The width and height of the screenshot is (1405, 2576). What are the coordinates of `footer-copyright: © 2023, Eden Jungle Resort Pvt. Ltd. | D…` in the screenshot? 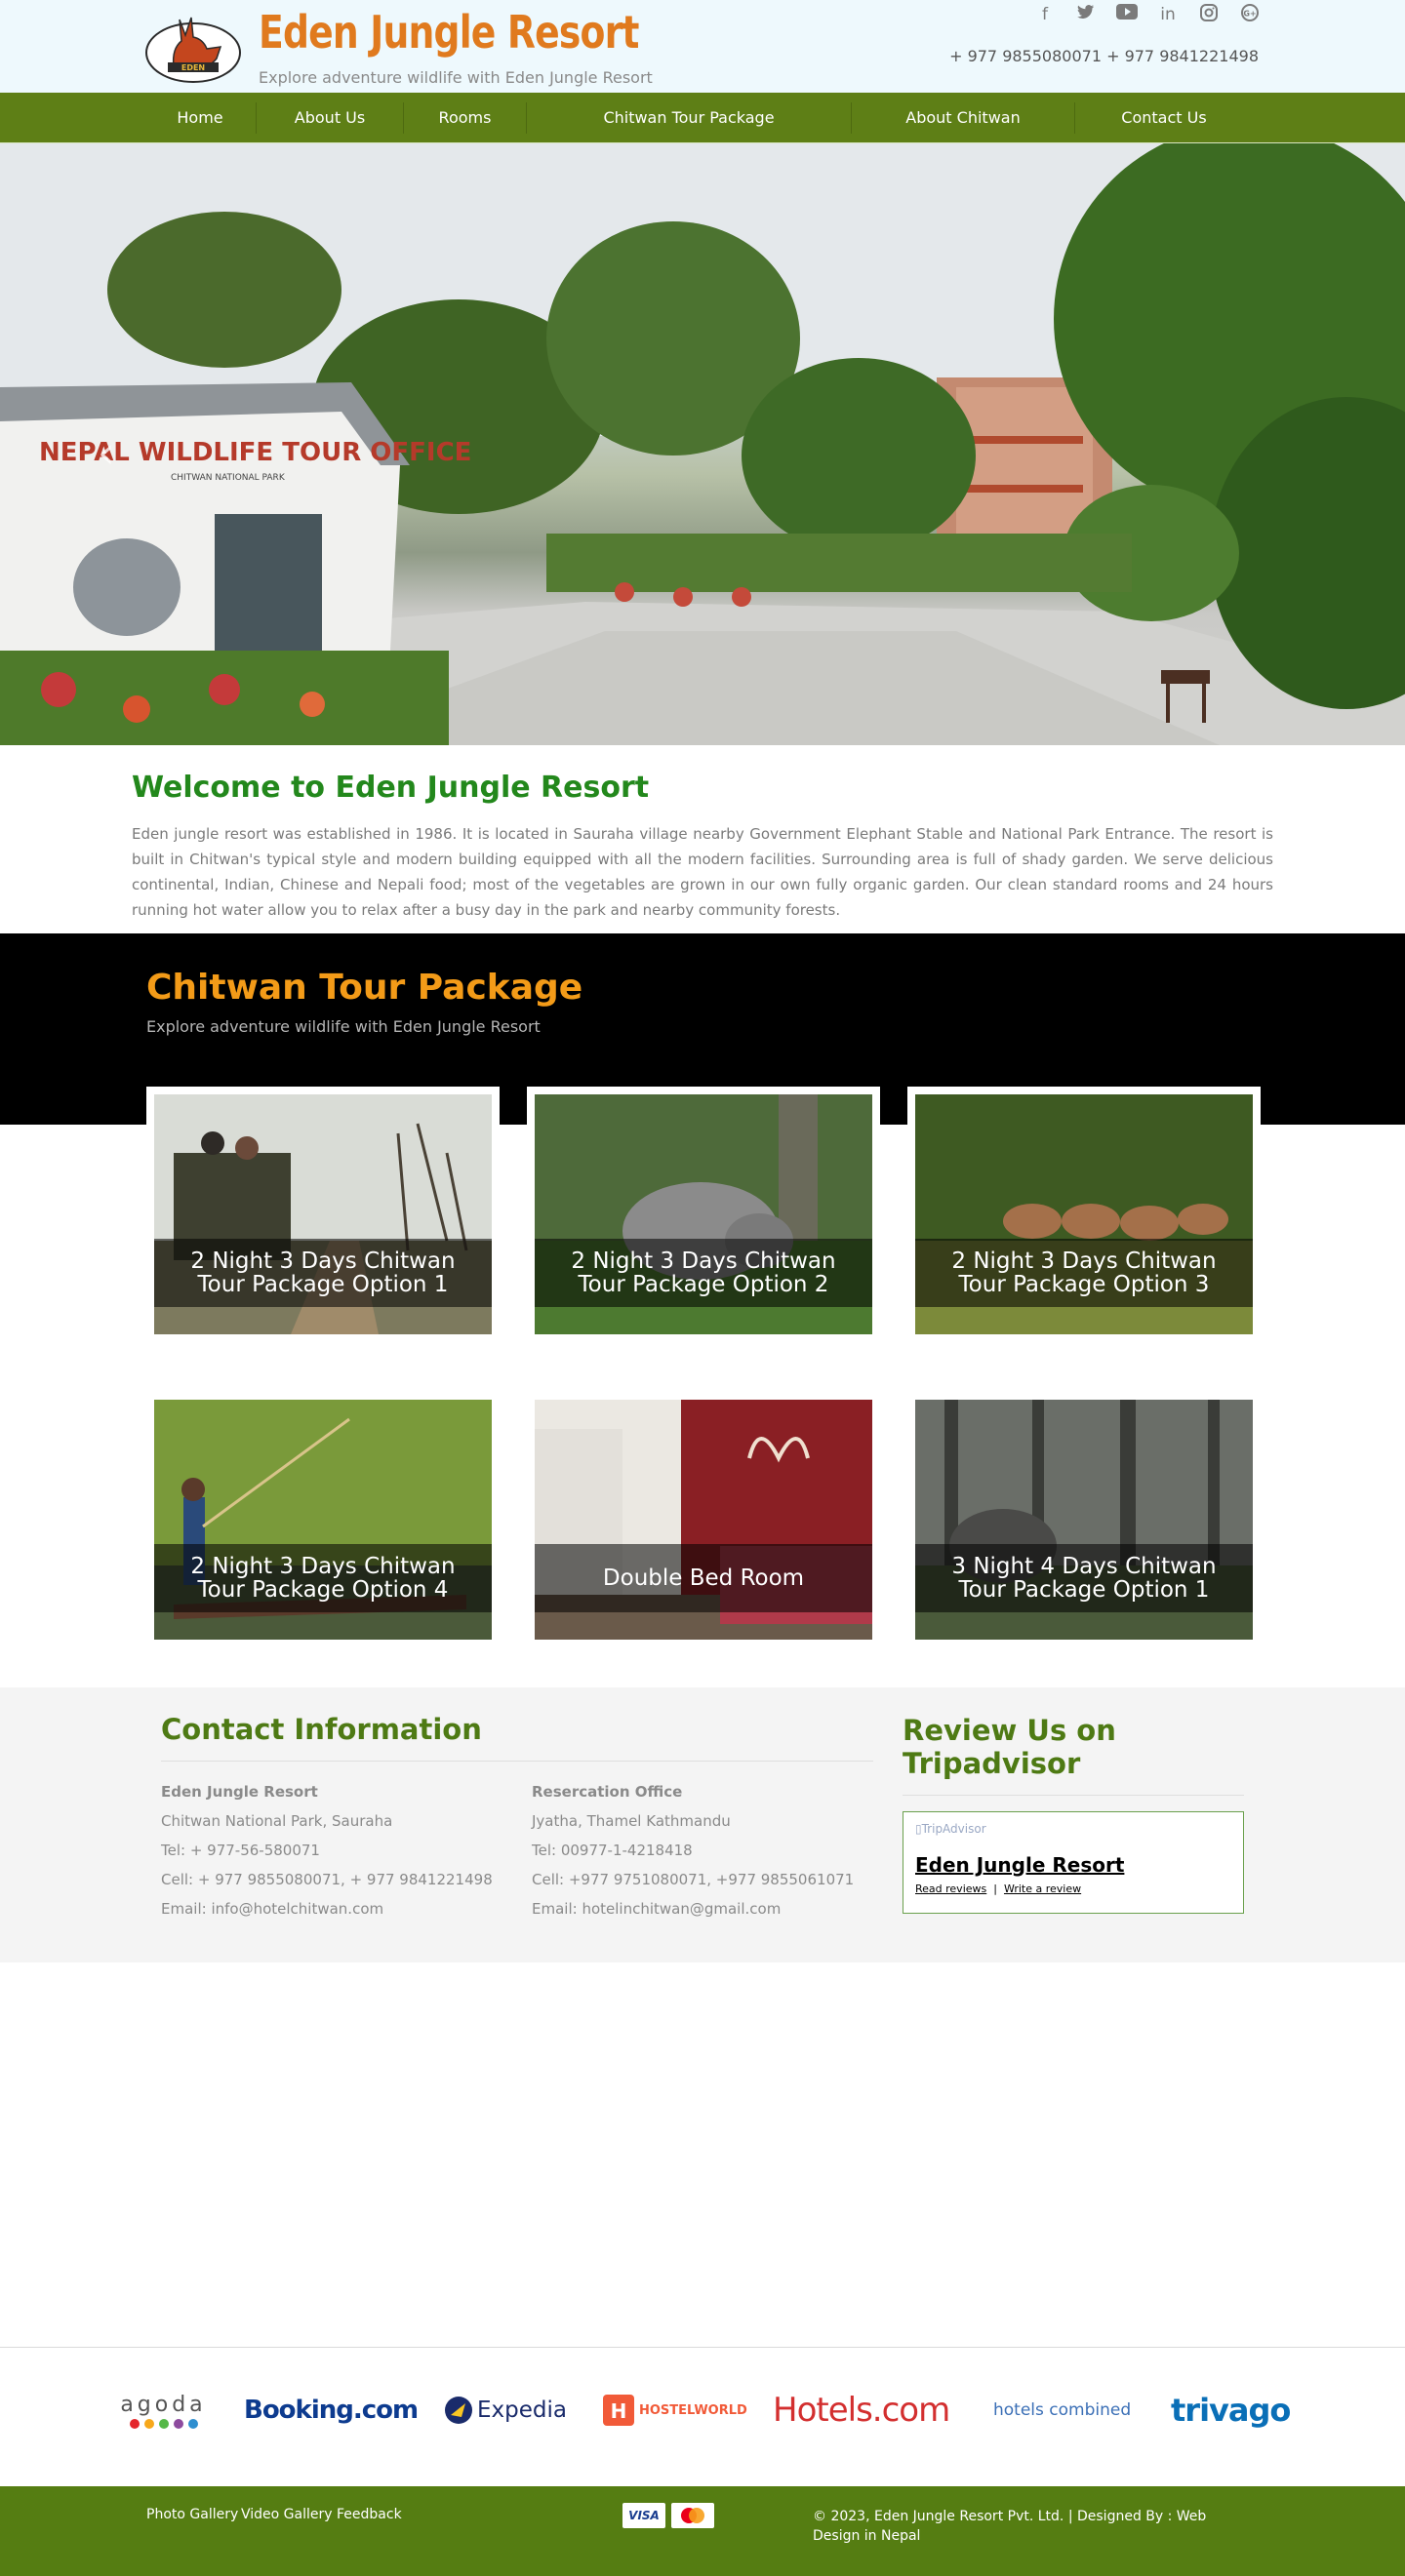 It's located at (1010, 2526).